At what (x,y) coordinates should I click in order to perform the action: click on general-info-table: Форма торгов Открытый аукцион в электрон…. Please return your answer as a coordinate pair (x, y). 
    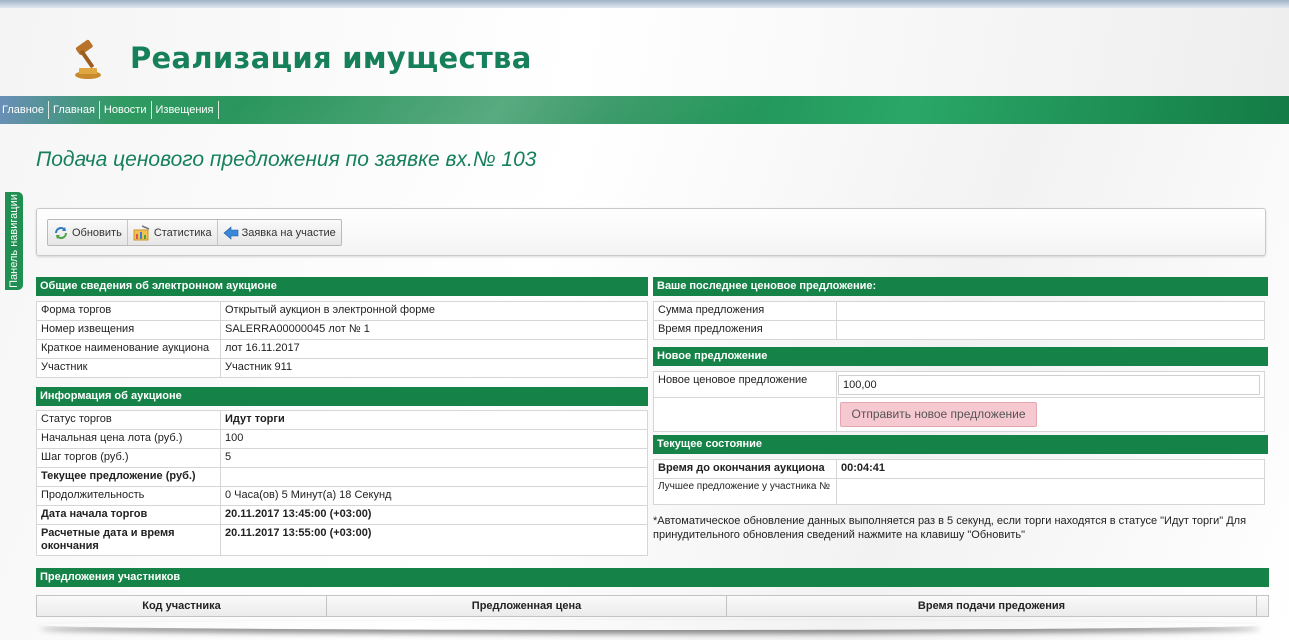
    Looking at the image, I should click on (342, 339).